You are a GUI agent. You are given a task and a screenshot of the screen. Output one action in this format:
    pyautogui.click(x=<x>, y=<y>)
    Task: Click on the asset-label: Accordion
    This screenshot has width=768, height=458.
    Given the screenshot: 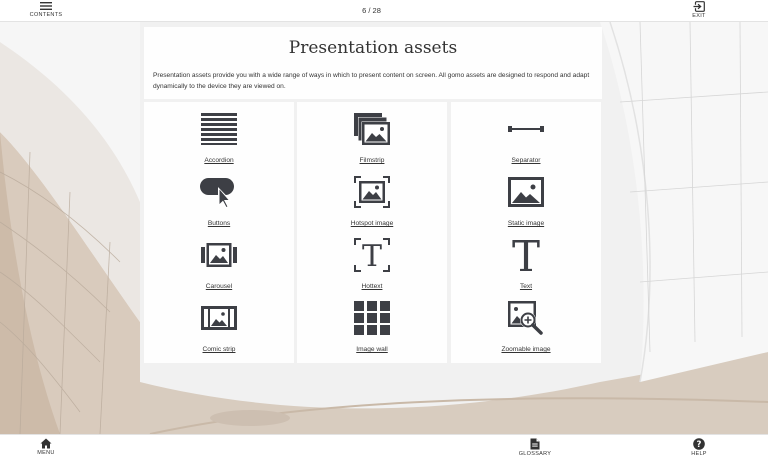 What is the action you would take?
    pyautogui.click(x=219, y=160)
    